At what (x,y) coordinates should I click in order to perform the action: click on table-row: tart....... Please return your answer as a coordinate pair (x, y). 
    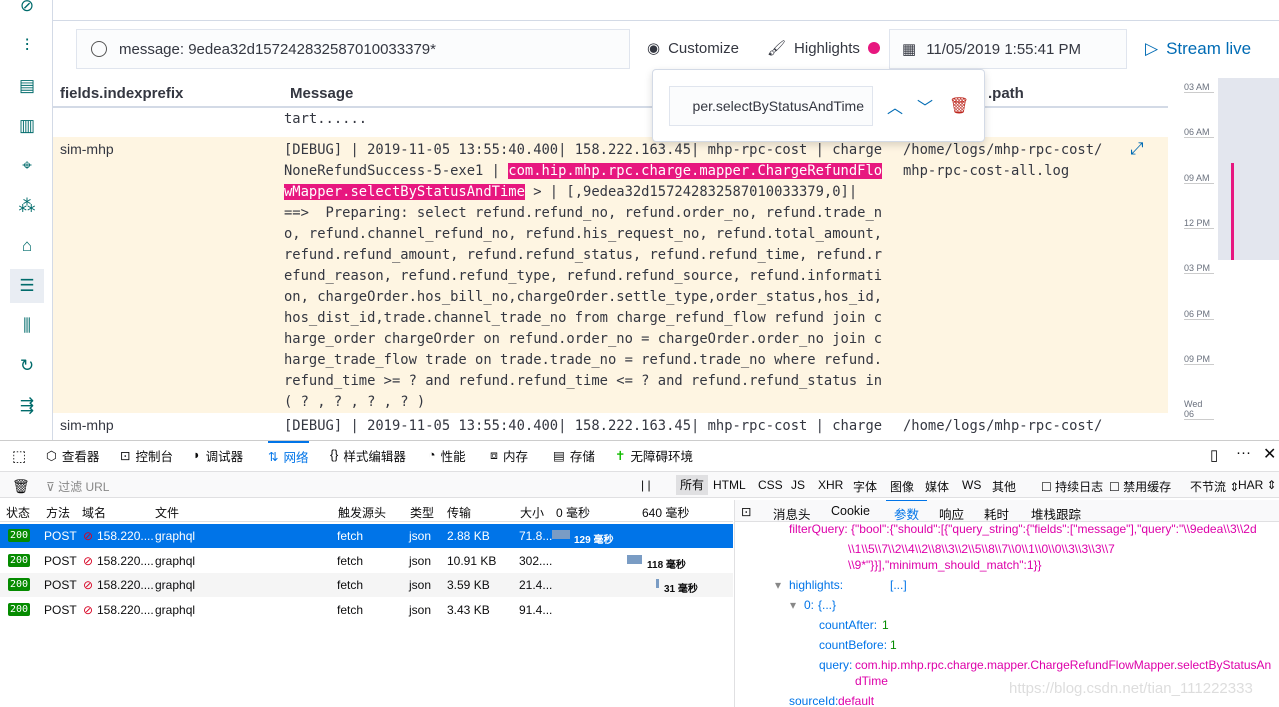
    Looking at the image, I should click on (610, 119).